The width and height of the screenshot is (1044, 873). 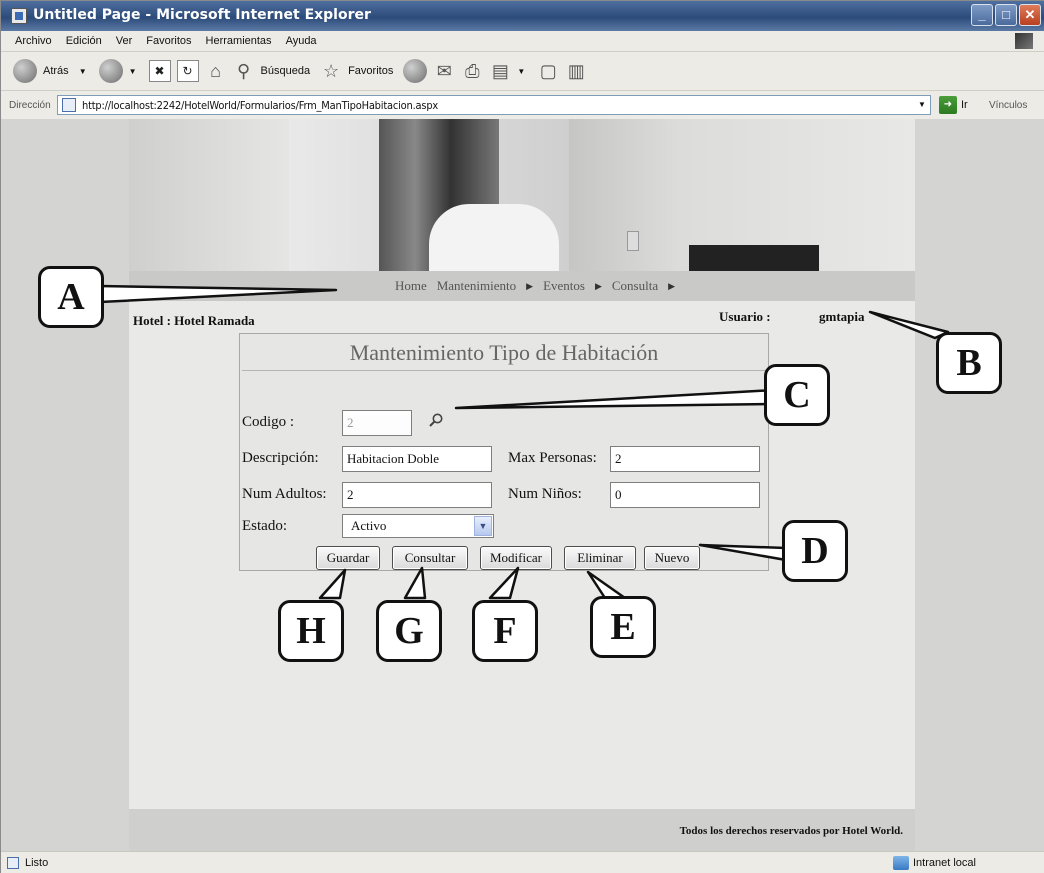 What do you see at coordinates (504, 370) in the screenshot?
I see `form-divider` at bounding box center [504, 370].